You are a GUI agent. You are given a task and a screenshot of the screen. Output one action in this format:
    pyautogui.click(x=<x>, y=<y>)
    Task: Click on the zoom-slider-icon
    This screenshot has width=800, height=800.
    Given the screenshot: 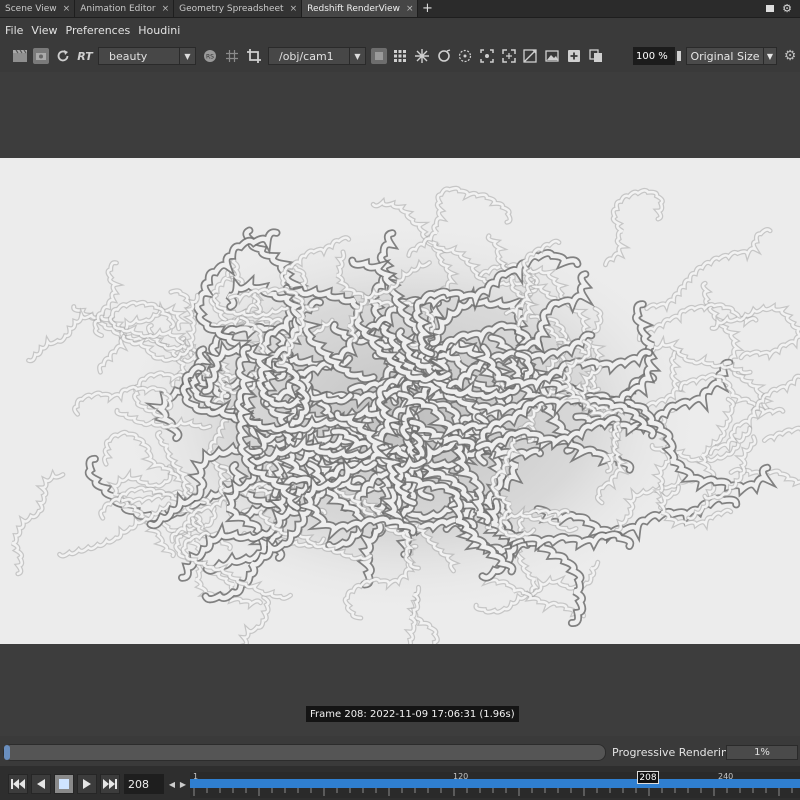 What is the action you would take?
    pyautogui.click(x=679, y=56)
    